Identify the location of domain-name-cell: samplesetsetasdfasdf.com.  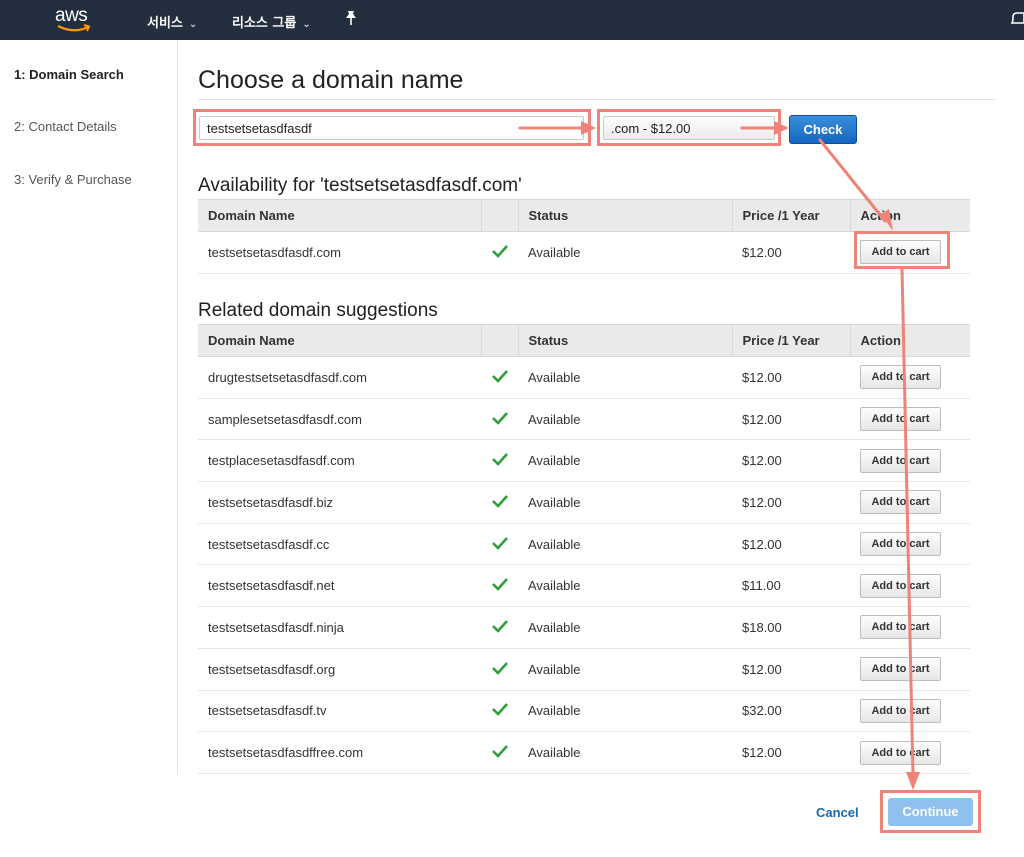
(339, 419).